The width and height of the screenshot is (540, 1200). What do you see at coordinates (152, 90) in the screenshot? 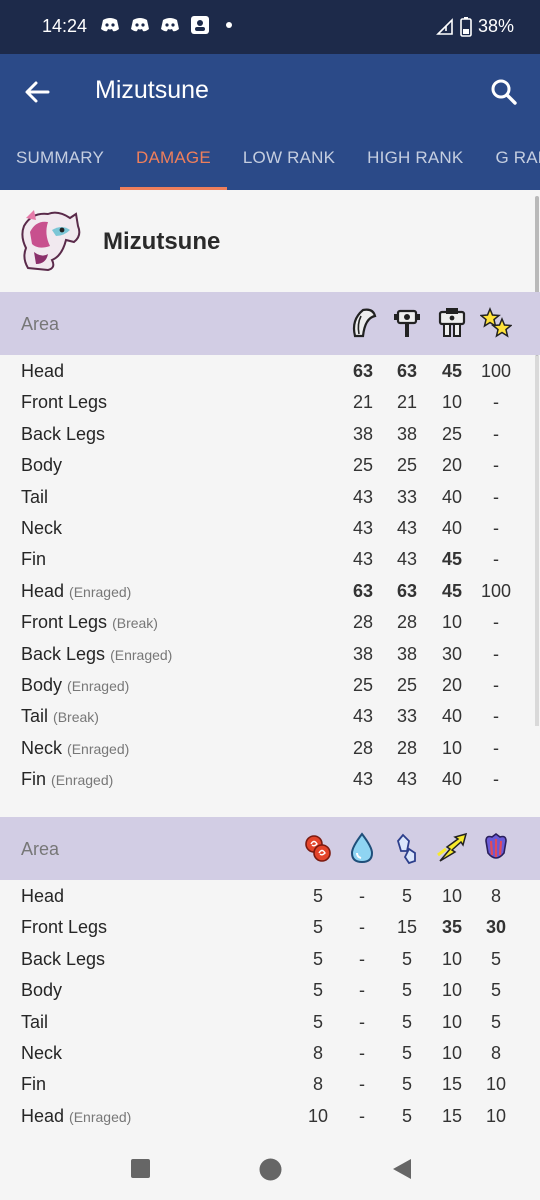
I see `page-title: Mizutsune` at bounding box center [152, 90].